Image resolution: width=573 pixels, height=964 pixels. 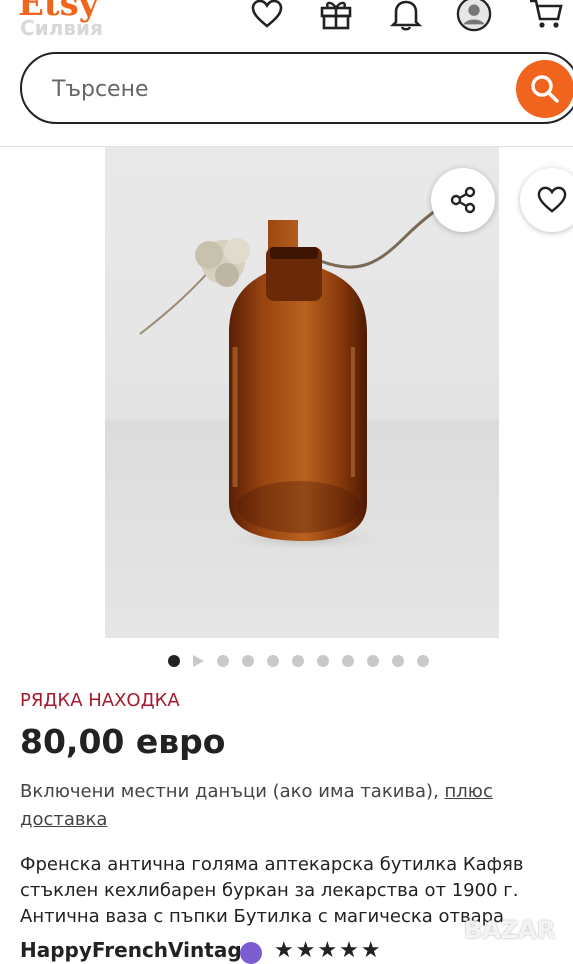 I want to click on search-bar, so click(x=296, y=88).